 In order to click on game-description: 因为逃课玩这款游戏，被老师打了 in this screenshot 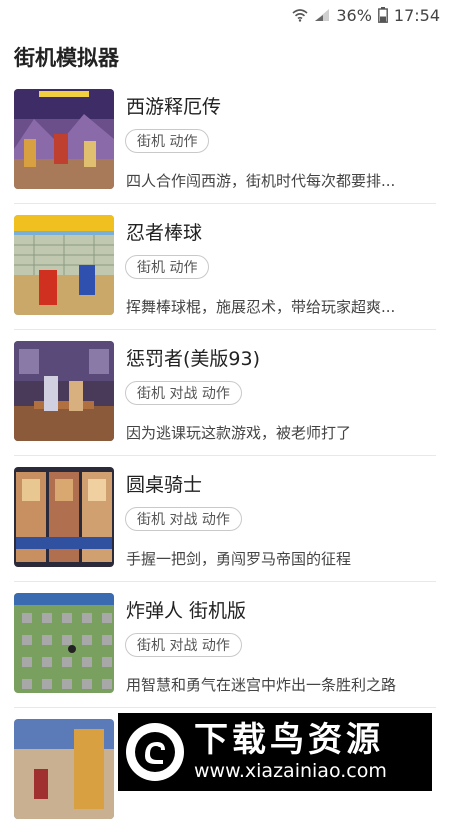, I will do `click(239, 433)`.